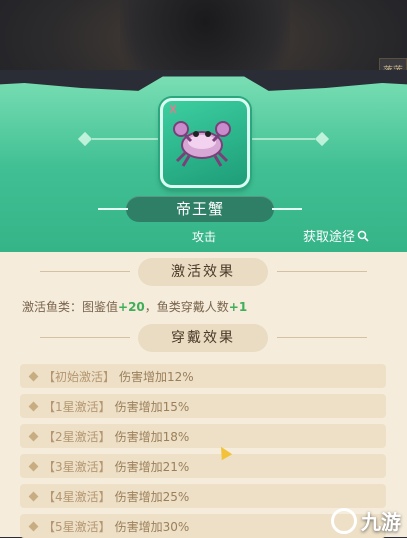 The width and height of the screenshot is (407, 538). Describe the element at coordinates (77, 466) in the screenshot. I see `effect-row-tag: 【3星激活】` at that location.